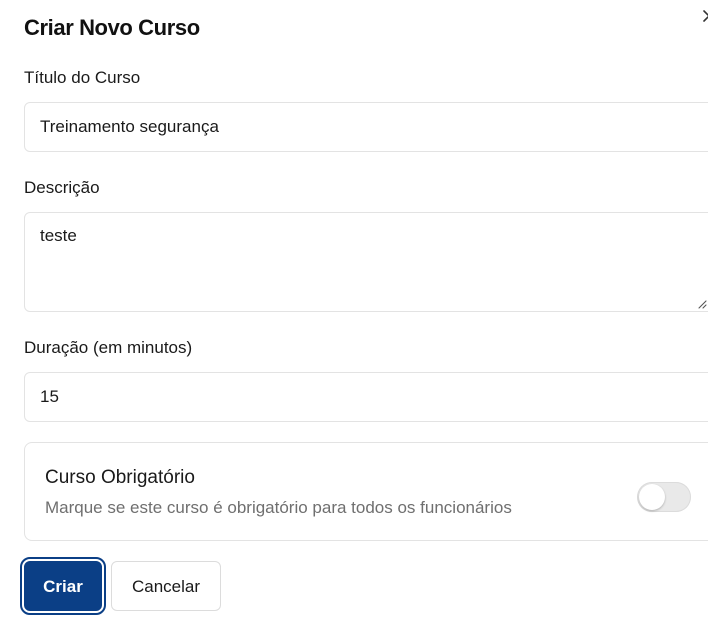 This screenshot has height=627, width=708. I want to click on cancel-button: Cancelar, so click(166, 586).